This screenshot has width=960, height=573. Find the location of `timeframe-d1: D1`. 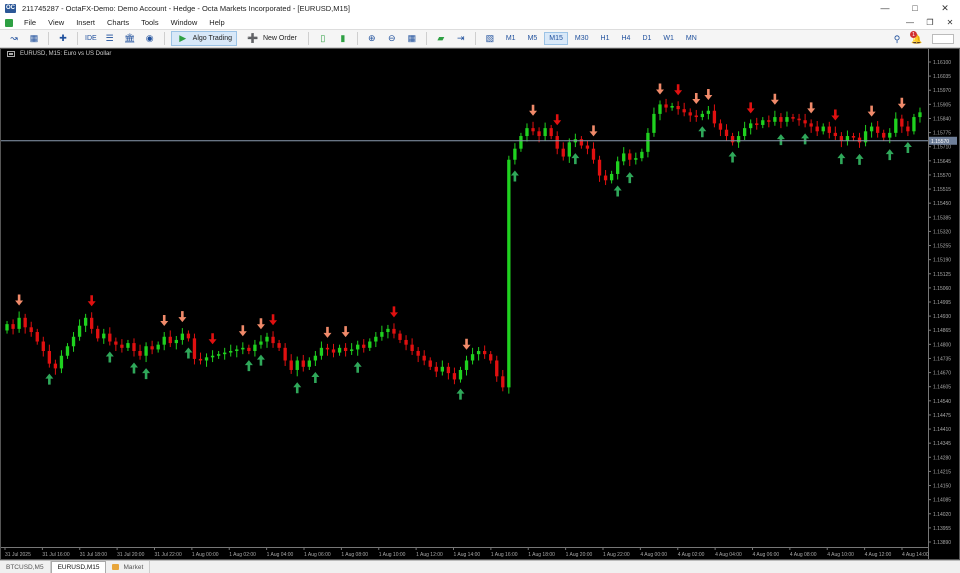

timeframe-d1: D1 is located at coordinates (646, 38).